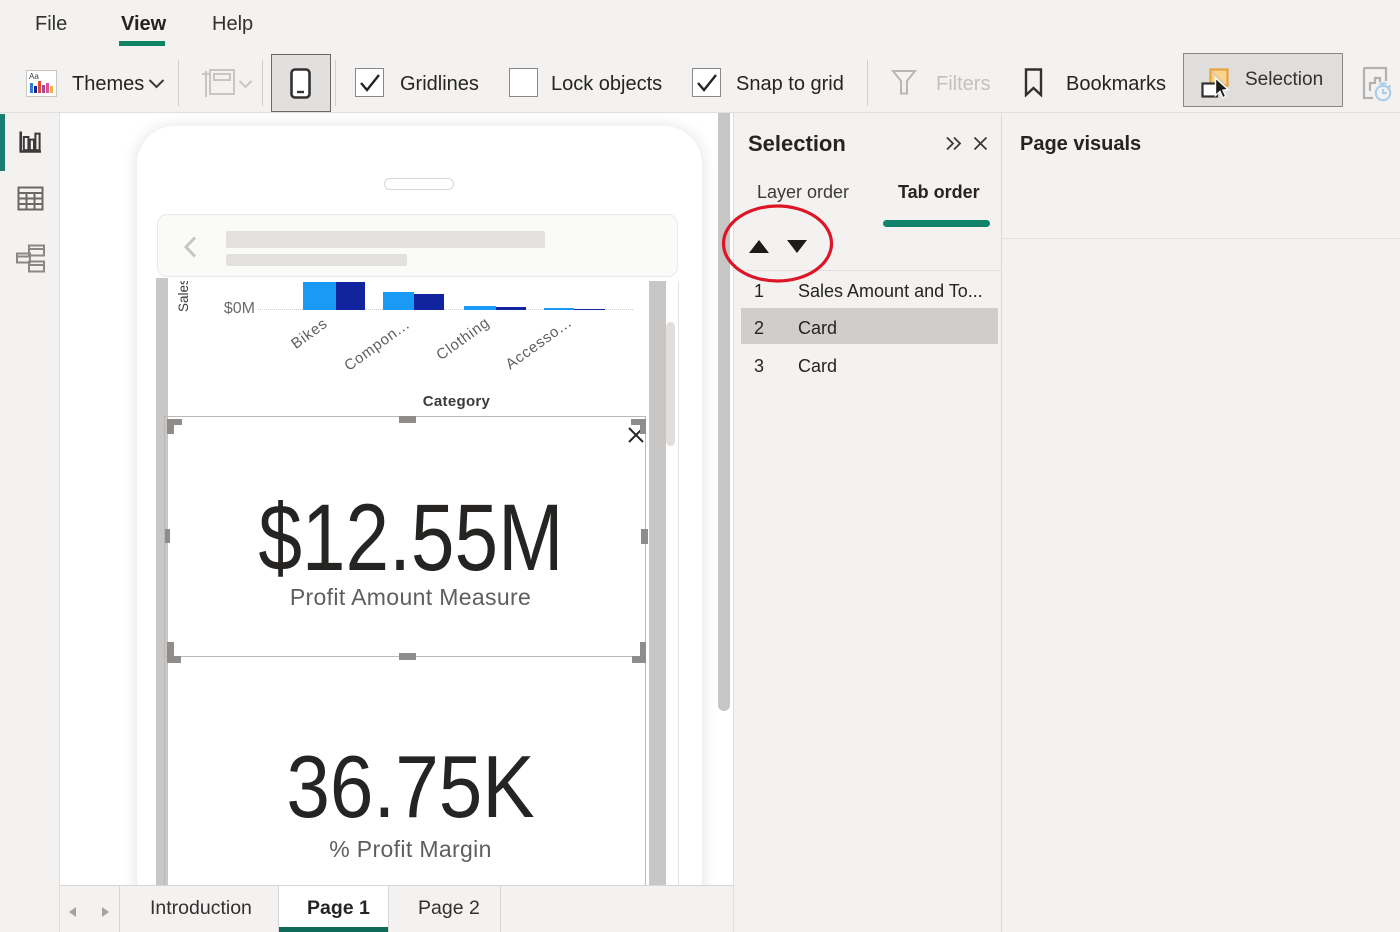 The width and height of the screenshot is (1400, 932). Describe the element at coordinates (34, 76) in the screenshot. I see `svg-text: Aa` at that location.